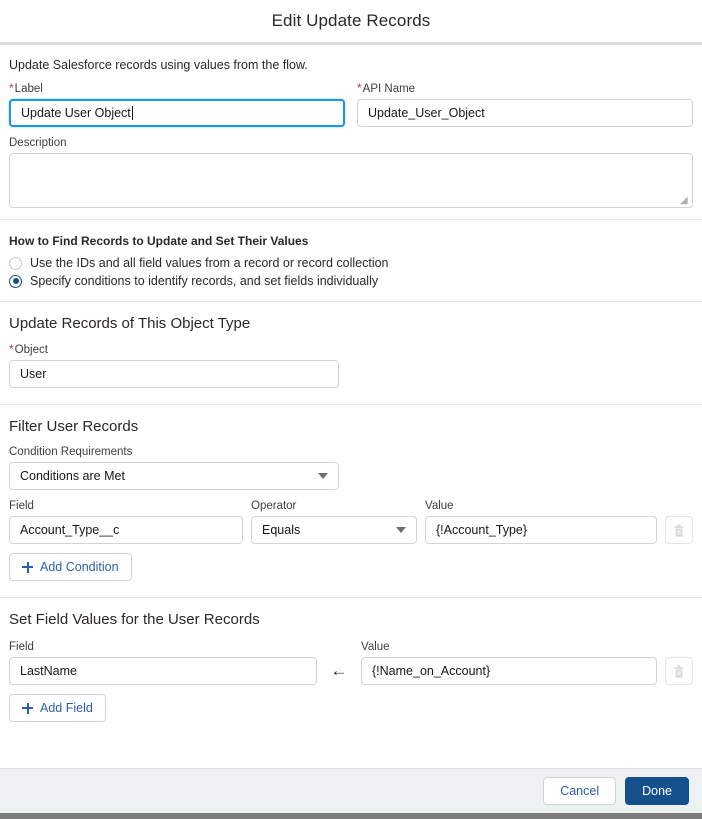  Describe the element at coordinates (126, 530) in the screenshot. I see `condition-field-input: Account_Type__c` at that location.